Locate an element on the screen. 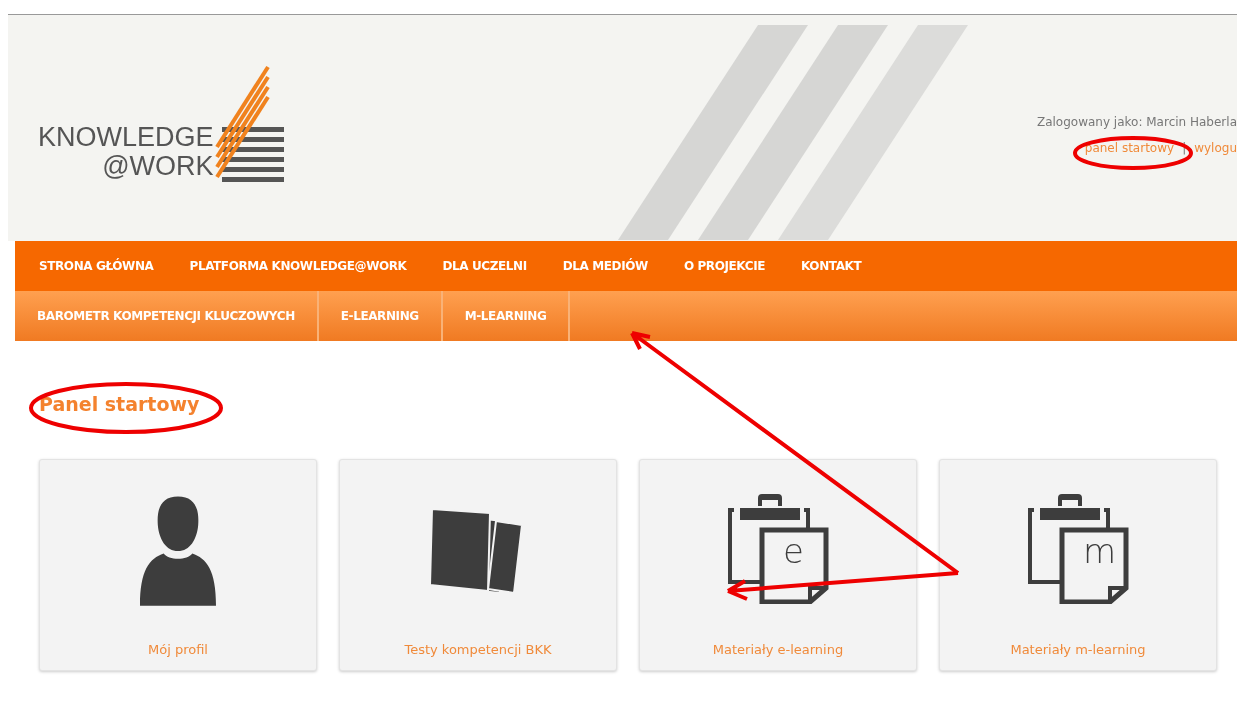  nav-link: DLA MEDIÓW is located at coordinates (605, 266).